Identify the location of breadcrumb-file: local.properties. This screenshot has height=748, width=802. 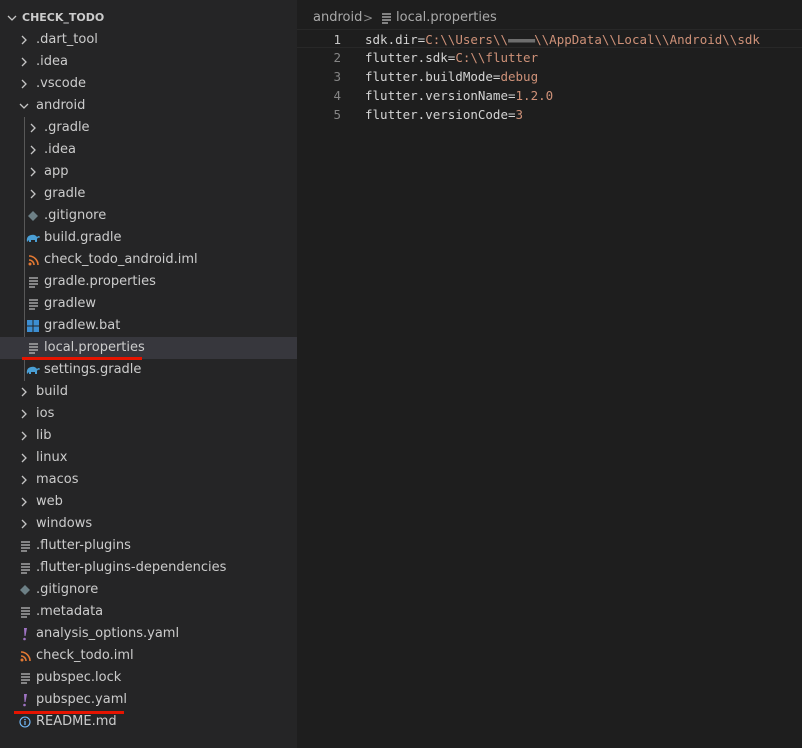
(446, 18).